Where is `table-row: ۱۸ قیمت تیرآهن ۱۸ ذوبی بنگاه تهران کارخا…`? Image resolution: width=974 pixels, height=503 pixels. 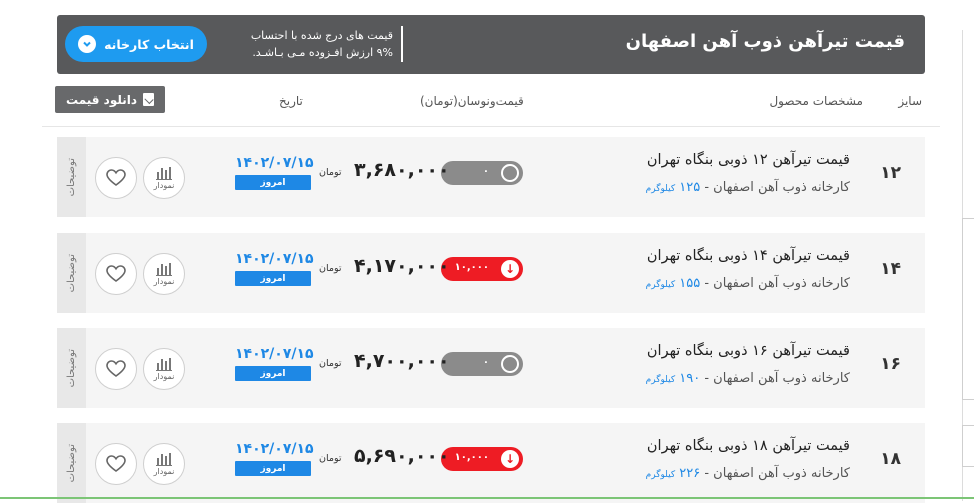
table-row: ۱۸ قیمت تیرآهن ۱۸ ذوبی بنگاه تهران کارخا… is located at coordinates (491, 463).